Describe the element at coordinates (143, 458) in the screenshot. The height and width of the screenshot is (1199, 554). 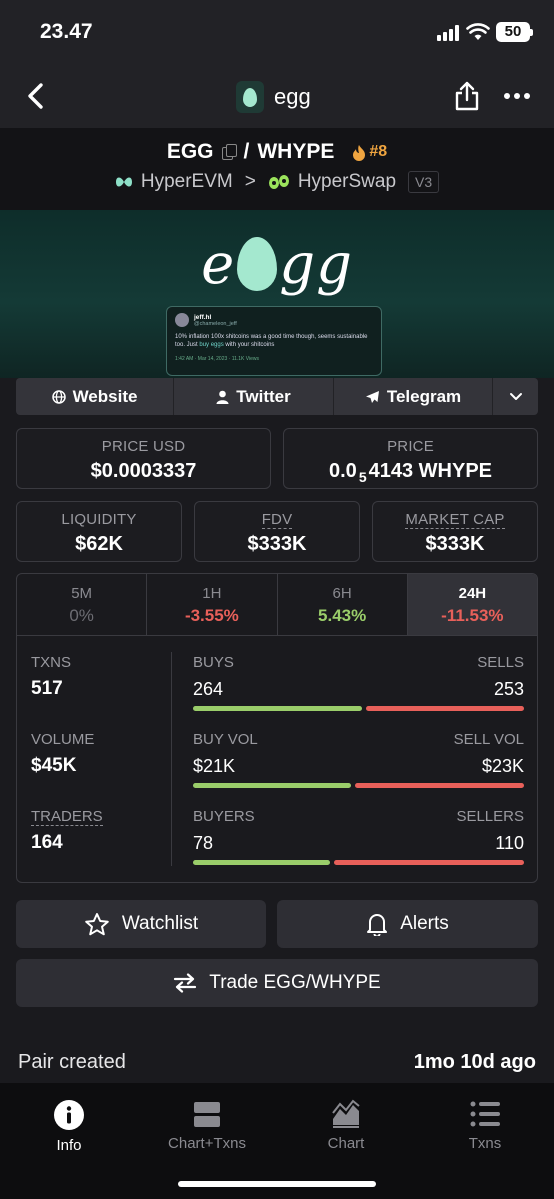
I see `price-usd-card: PRICE USD $0.0003337` at that location.